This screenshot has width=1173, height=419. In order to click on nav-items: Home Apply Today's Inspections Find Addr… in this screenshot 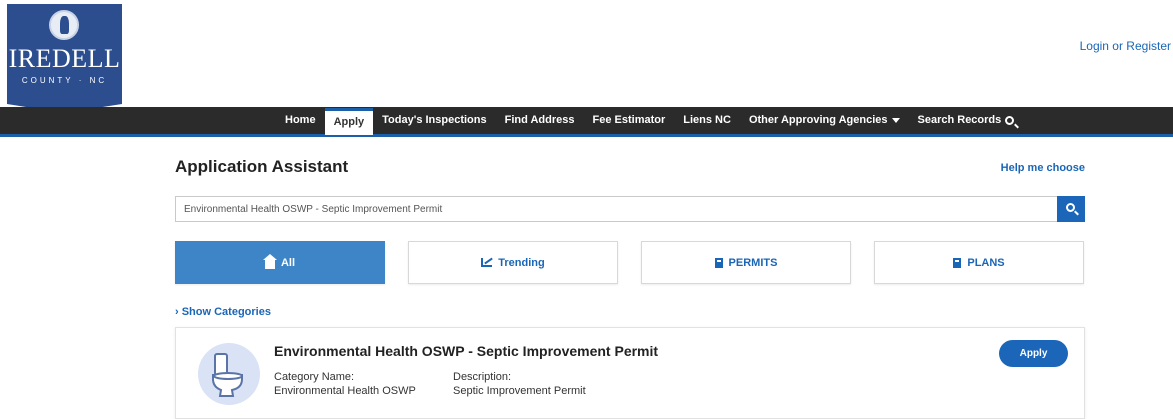, I will do `click(650, 121)`.